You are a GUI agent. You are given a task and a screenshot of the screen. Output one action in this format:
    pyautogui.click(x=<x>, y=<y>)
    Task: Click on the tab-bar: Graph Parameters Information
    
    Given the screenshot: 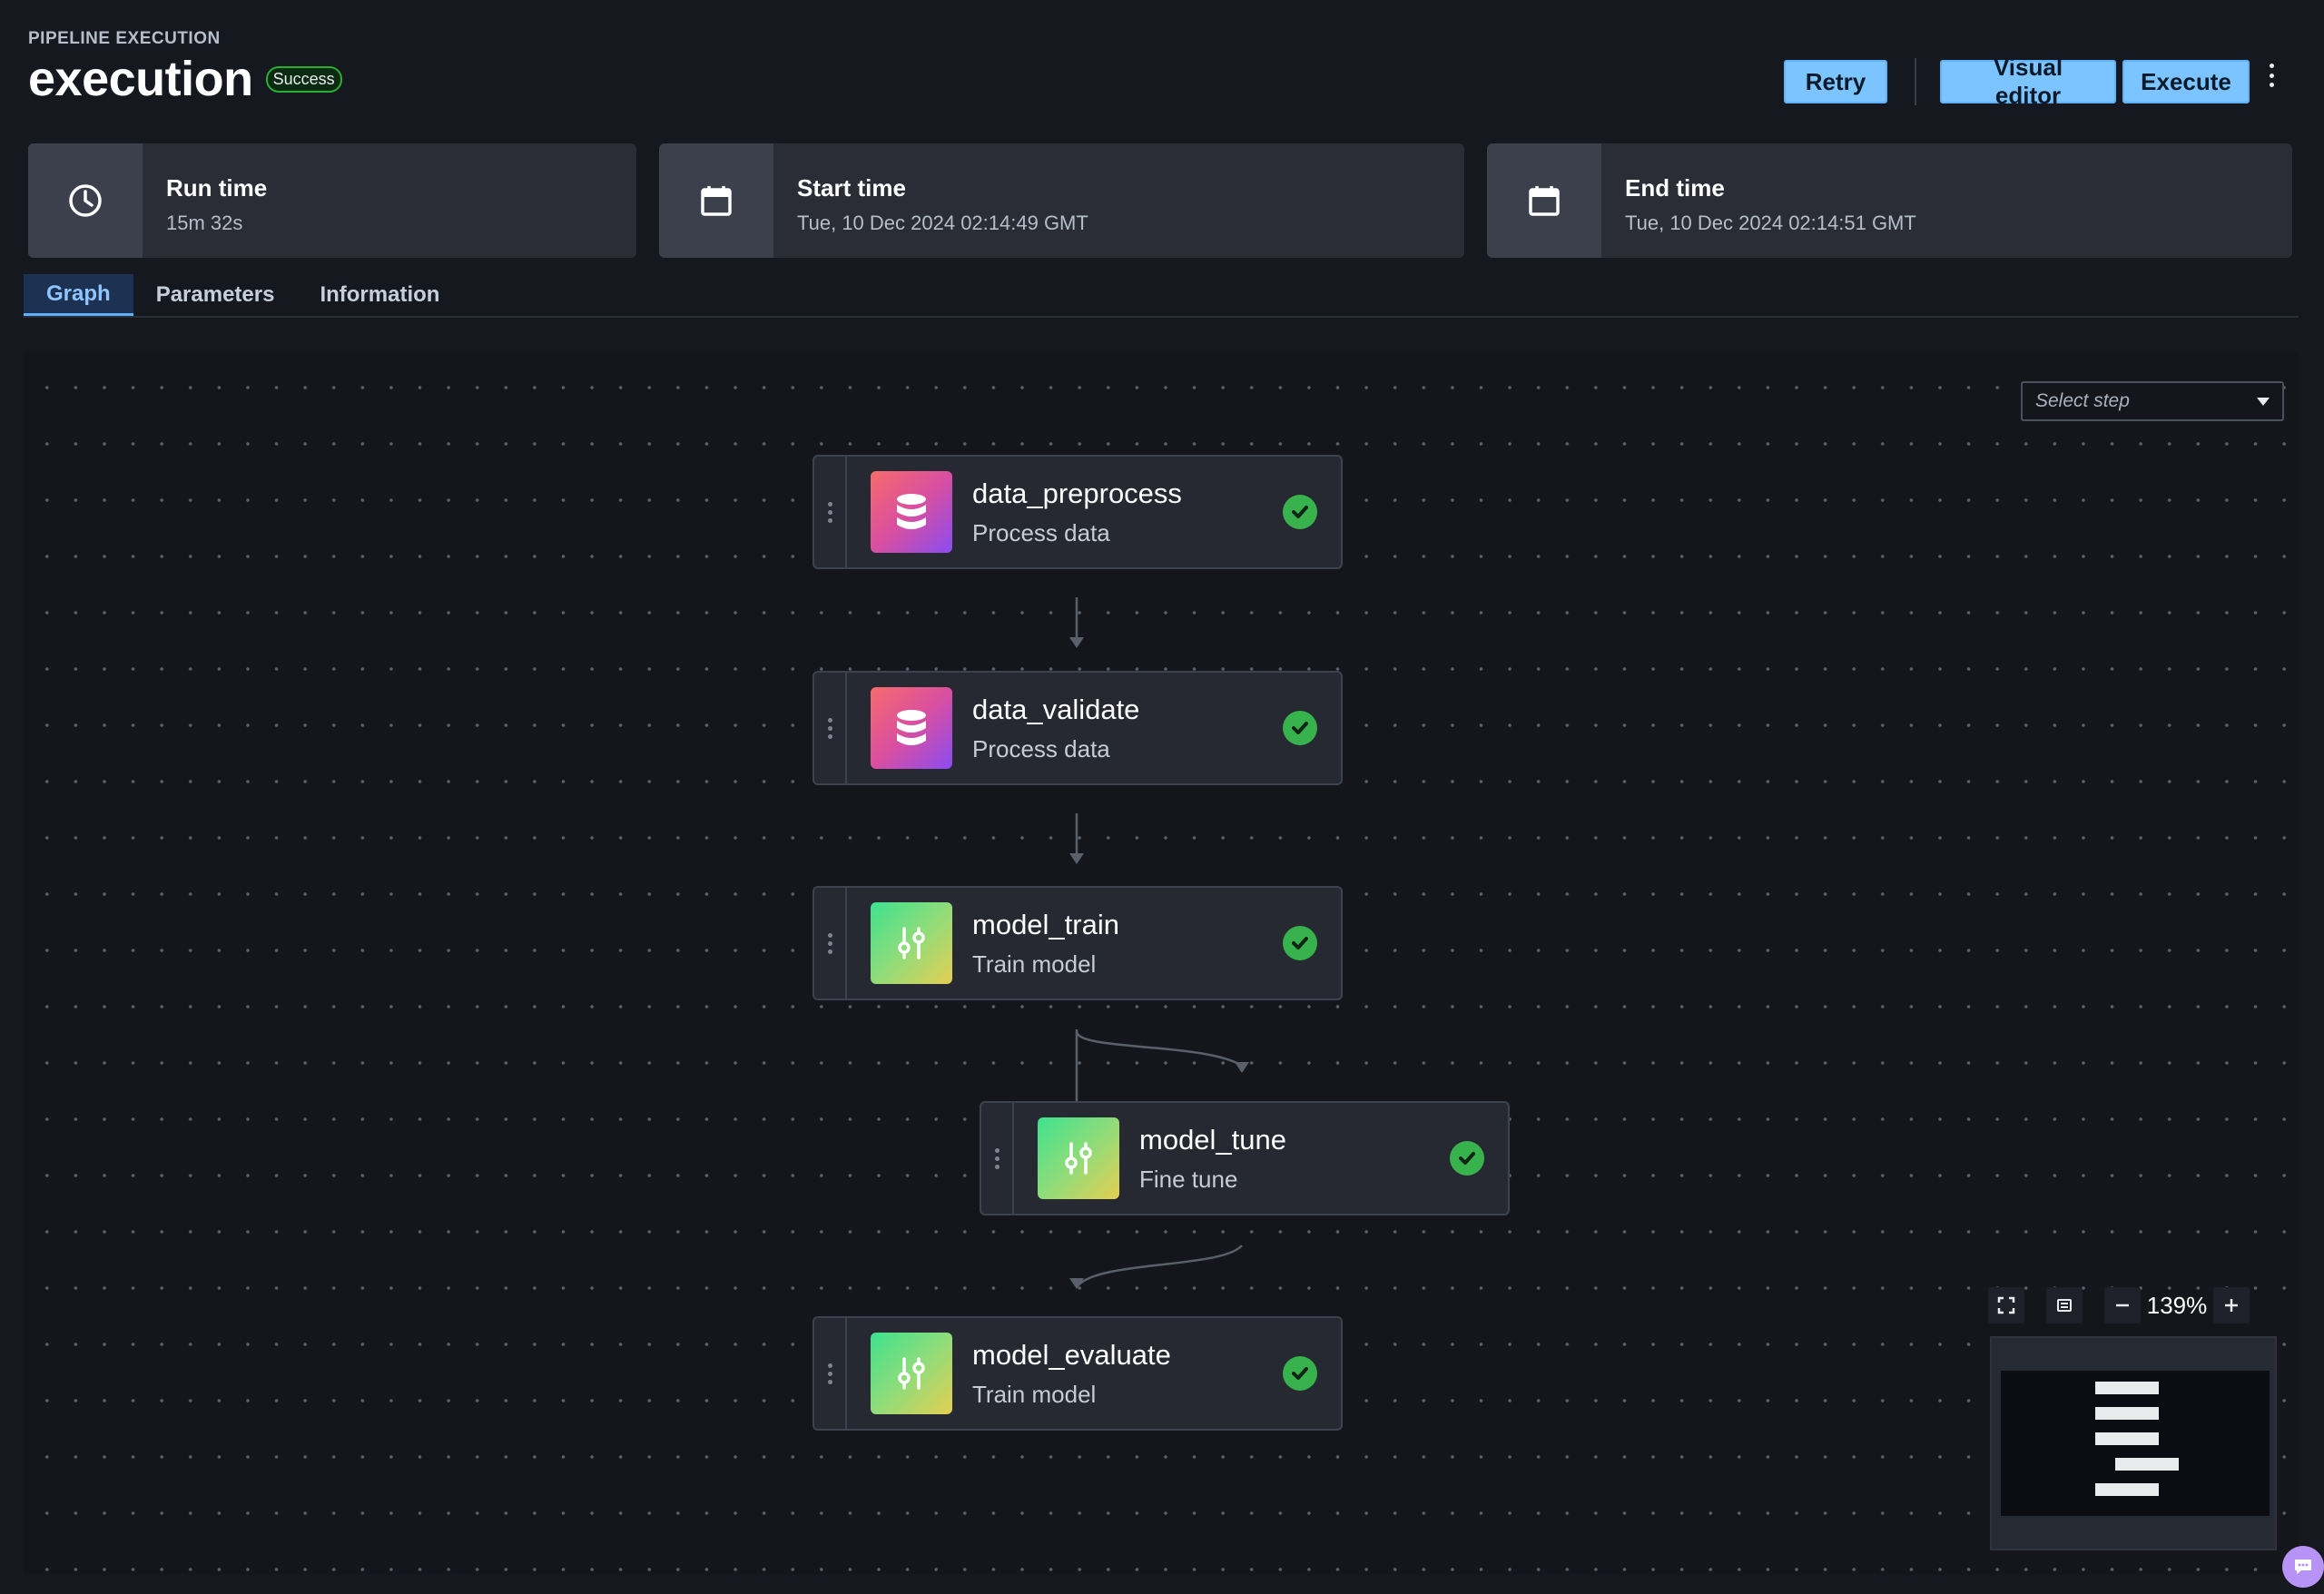 What is the action you would take?
    pyautogui.click(x=1161, y=296)
    